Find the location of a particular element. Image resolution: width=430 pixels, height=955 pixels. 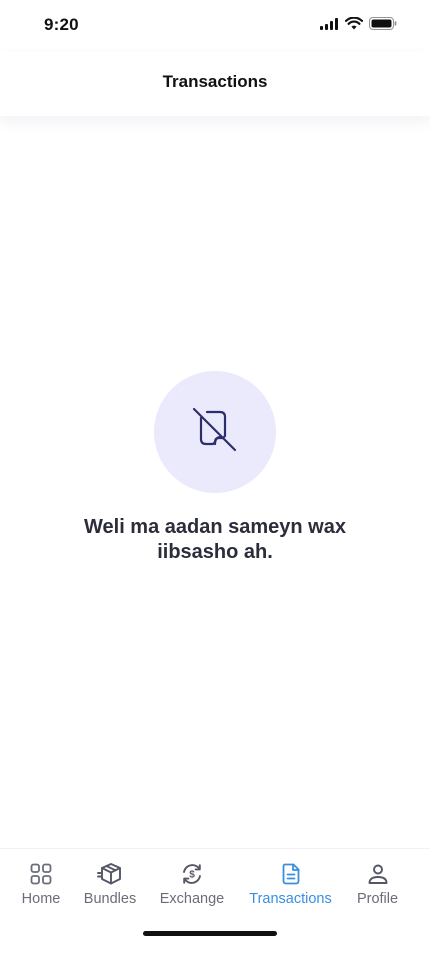

tab-home-label: Home is located at coordinates (41, 899).